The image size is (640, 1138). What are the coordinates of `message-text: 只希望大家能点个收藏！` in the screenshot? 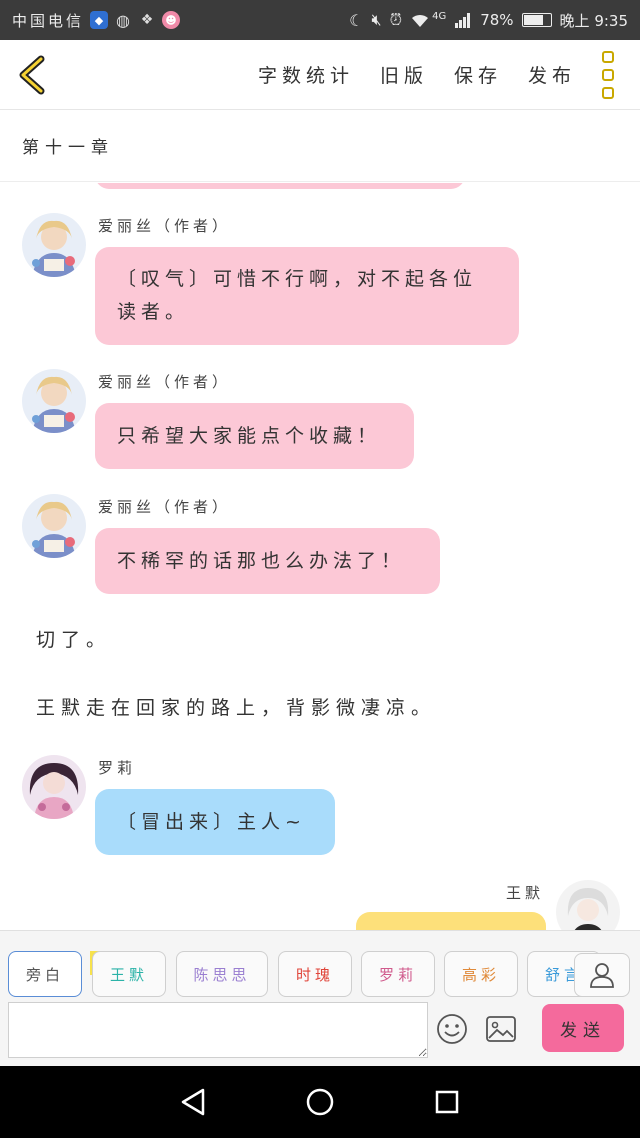 It's located at (249, 435).